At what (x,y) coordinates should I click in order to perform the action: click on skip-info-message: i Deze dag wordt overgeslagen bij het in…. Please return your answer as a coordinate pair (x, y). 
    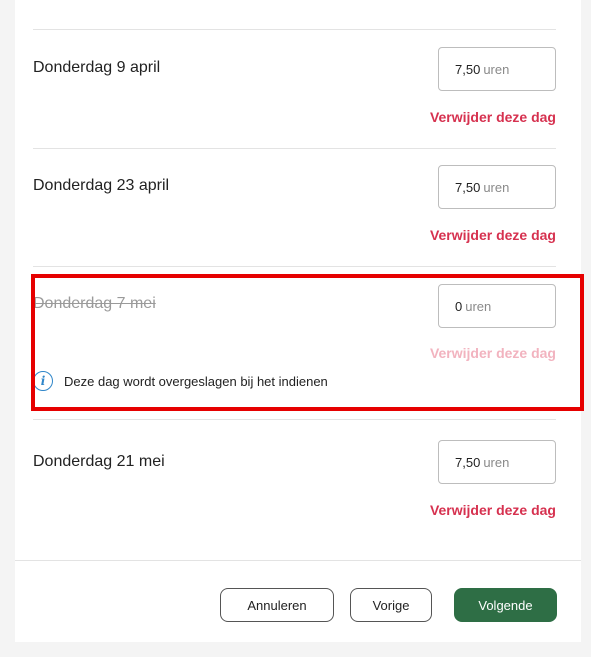
    Looking at the image, I should click on (180, 381).